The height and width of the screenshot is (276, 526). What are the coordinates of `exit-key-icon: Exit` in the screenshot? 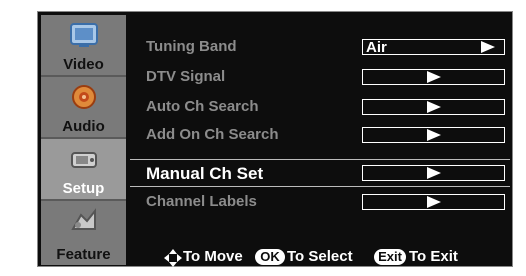 It's located at (390, 257).